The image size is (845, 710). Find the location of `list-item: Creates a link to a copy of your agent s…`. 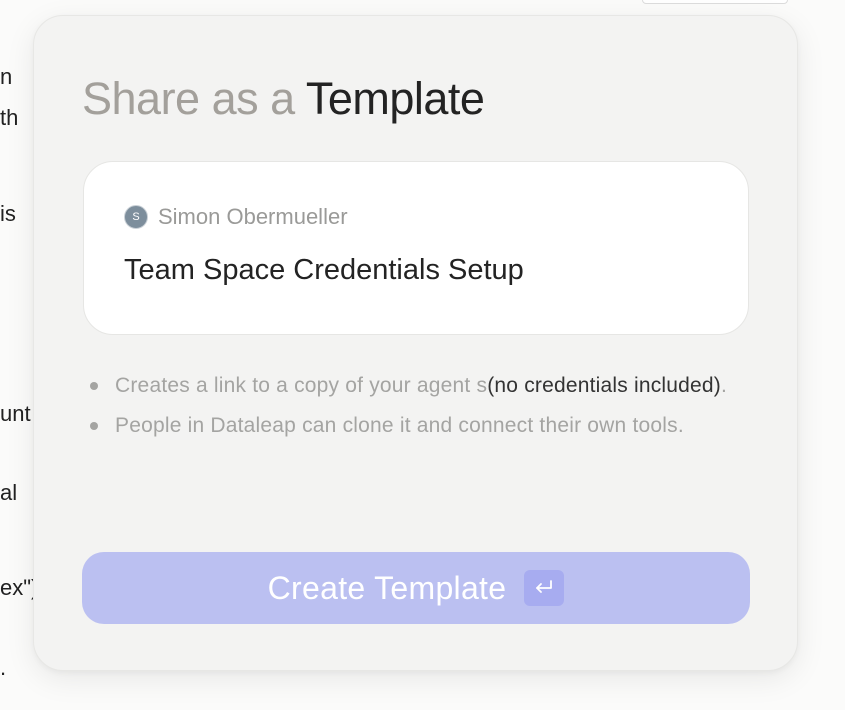

list-item: Creates a link to a copy of your agent s… is located at coordinates (414, 386).